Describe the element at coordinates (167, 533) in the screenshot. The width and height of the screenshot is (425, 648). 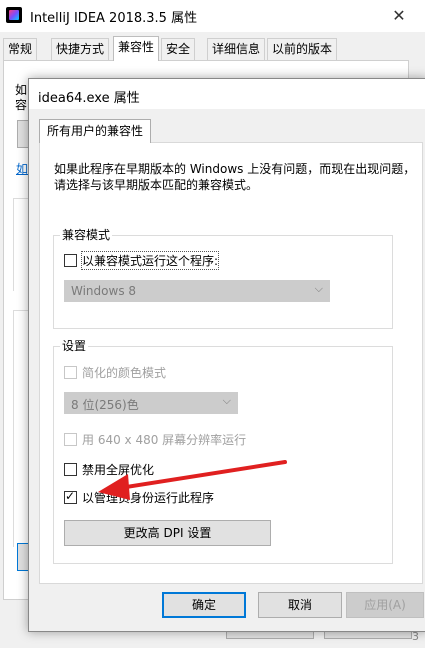
I see `change-dpi-settings-button: 更改高 DPI 设置` at that location.